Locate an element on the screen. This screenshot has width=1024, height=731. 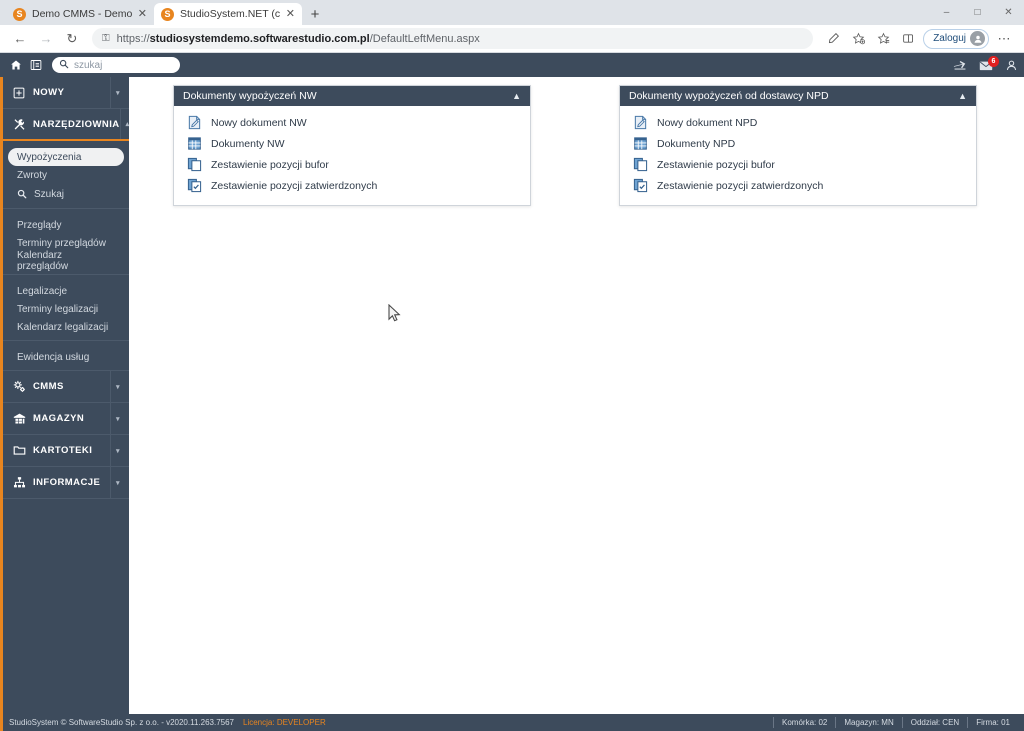
search-input is located at coordinates (119, 65).